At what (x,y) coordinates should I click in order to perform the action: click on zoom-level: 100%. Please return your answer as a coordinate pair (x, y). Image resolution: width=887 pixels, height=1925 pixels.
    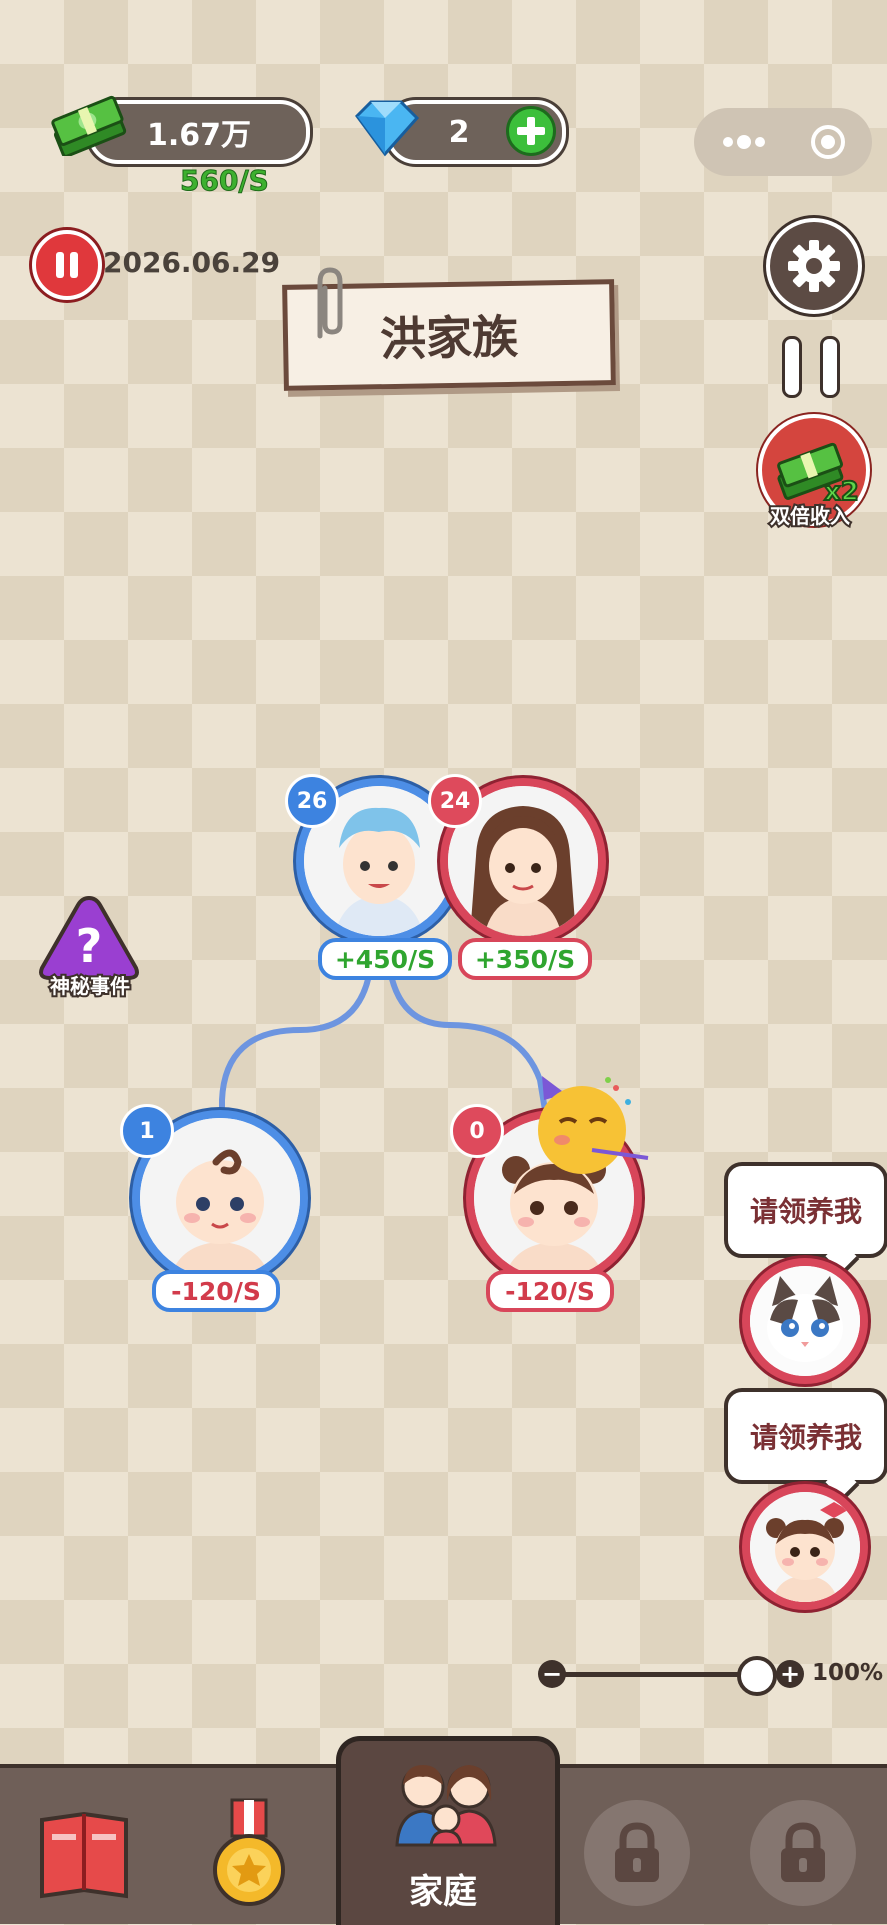
    Looking at the image, I should click on (848, 1673).